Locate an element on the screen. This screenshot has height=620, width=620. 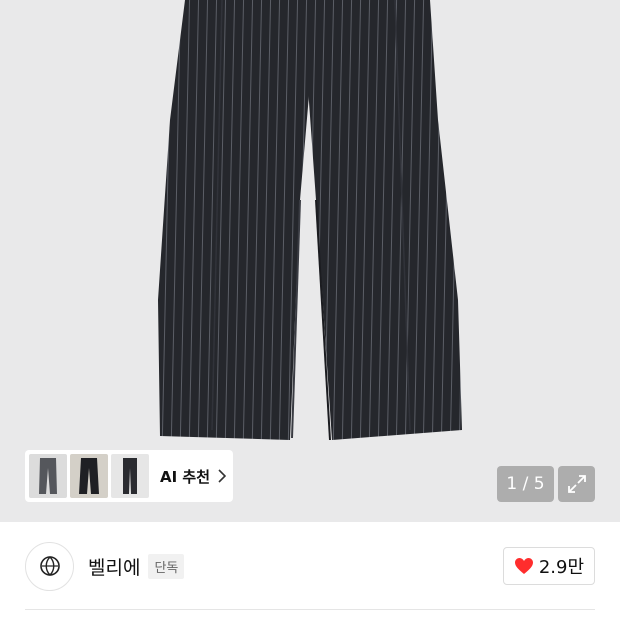
expand-image-button is located at coordinates (576, 484).